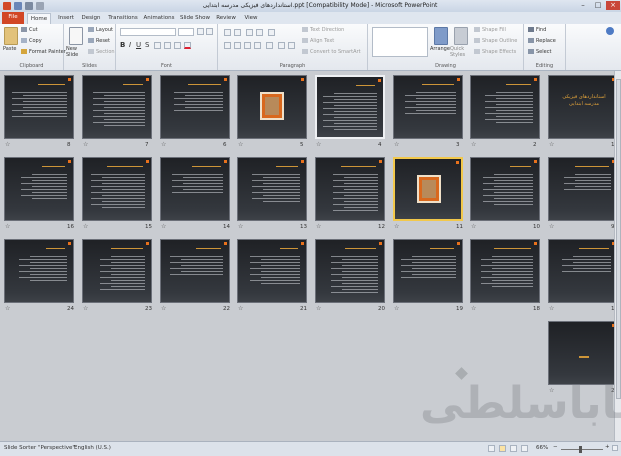 The height and width of the screenshot is (456, 621). What do you see at coordinates (291, 45) in the screenshot?
I see `rtl-icon` at bounding box center [291, 45].